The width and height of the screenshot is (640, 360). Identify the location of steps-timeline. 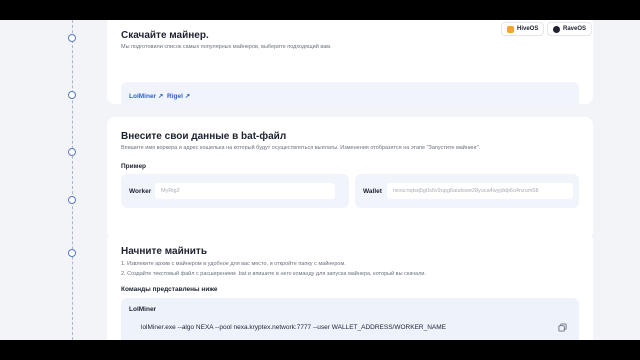
(72, 180).